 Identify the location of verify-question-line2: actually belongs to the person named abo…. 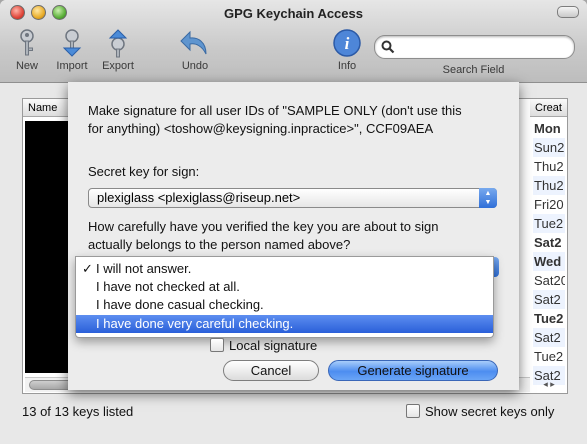
(219, 244).